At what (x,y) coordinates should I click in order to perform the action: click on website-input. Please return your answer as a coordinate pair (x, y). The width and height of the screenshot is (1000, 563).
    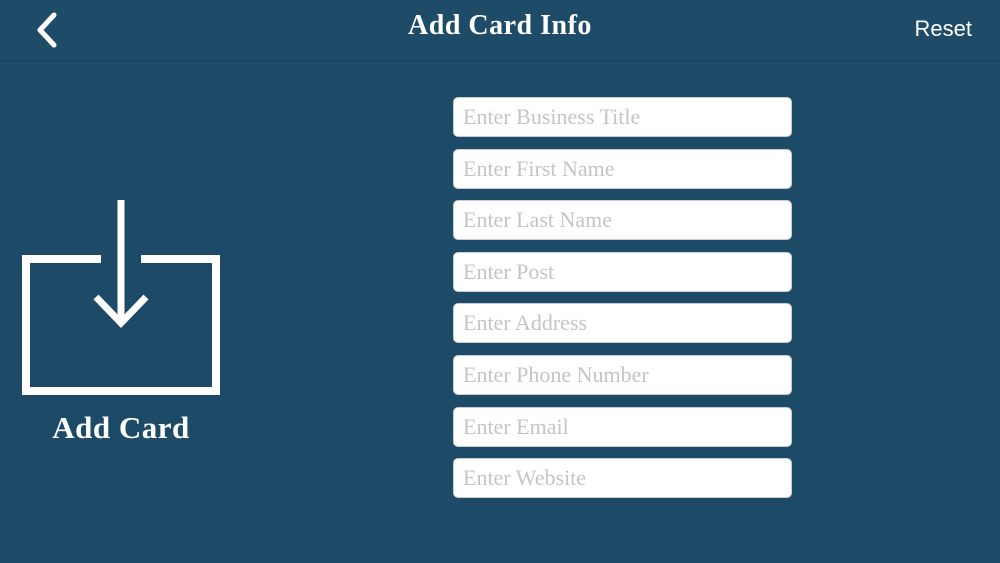
    Looking at the image, I should click on (622, 478).